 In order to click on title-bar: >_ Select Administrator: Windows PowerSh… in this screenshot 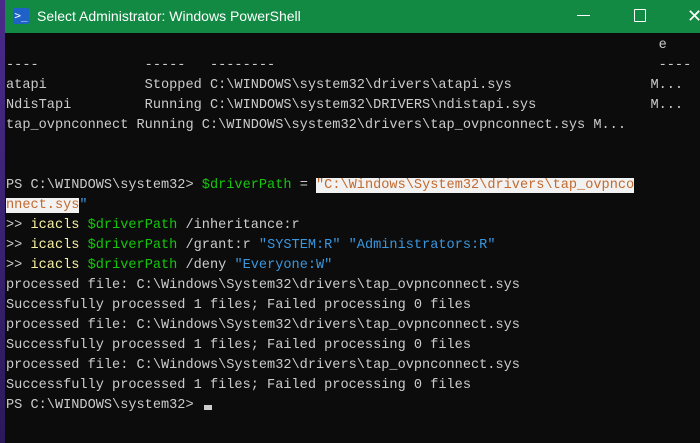, I will do `click(352, 16)`.